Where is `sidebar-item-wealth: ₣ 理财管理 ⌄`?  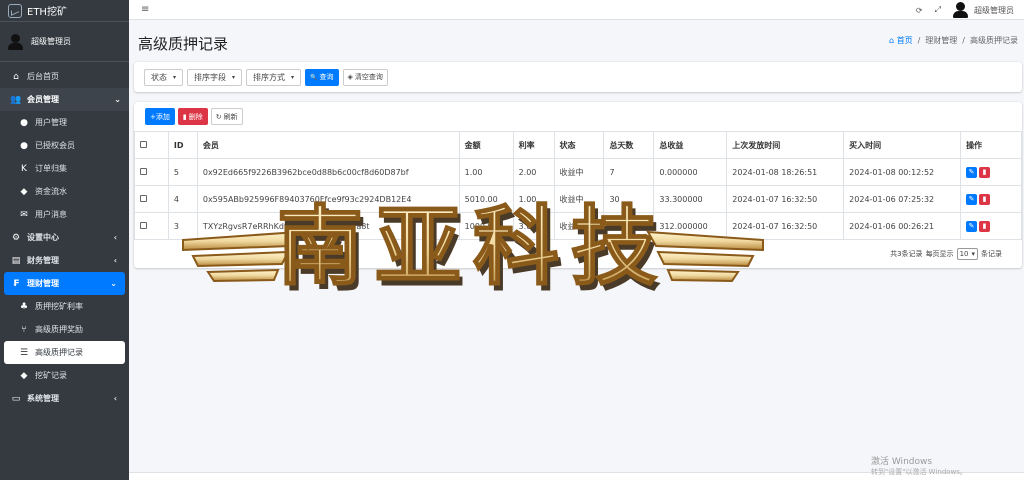
sidebar-item-wealth: ₣ 理财管理 ⌄ is located at coordinates (64, 283).